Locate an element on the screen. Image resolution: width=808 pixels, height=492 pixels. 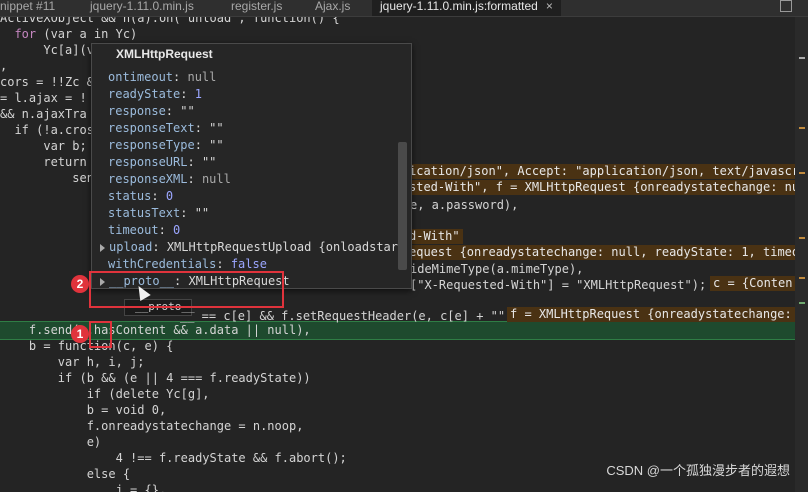
inline-value: d-With" is located at coordinates (434, 236).